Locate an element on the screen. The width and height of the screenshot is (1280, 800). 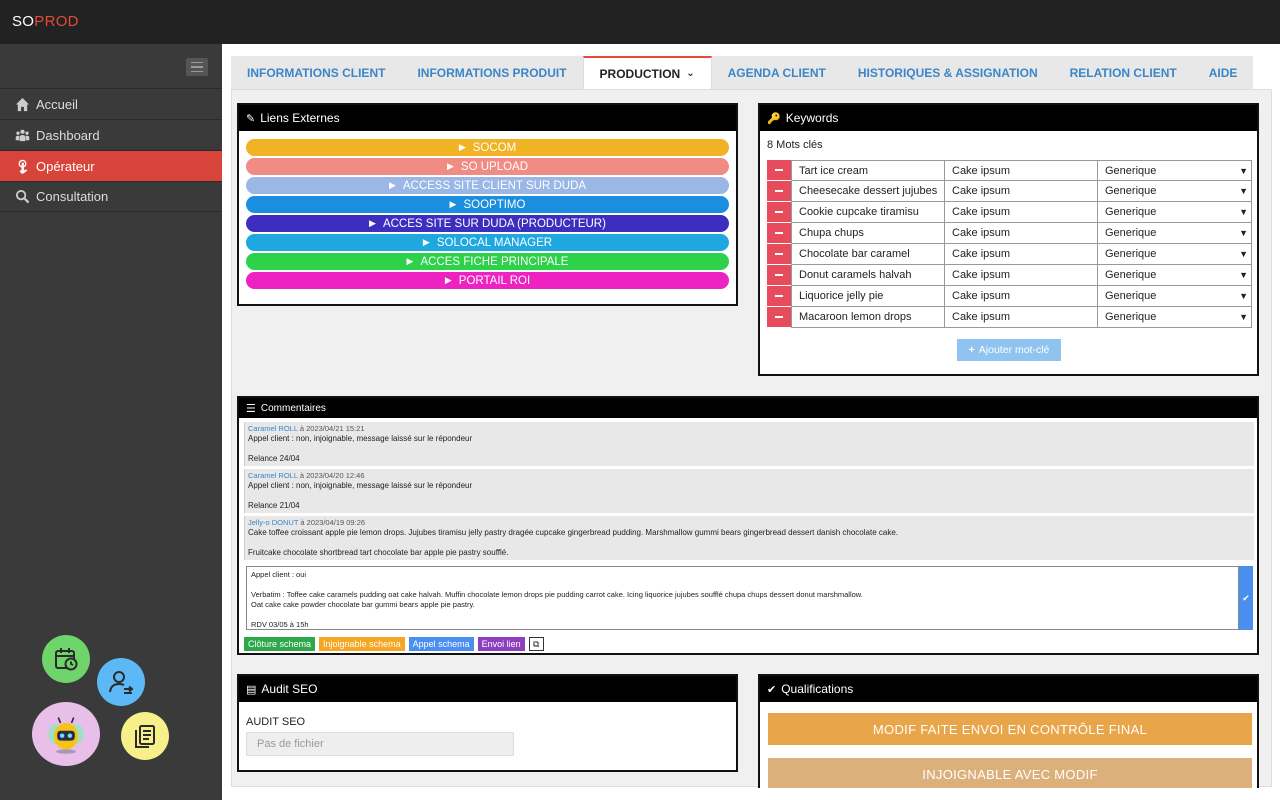
keyword-input: Cheesecake dessert jujubes is located at coordinates (868, 191).